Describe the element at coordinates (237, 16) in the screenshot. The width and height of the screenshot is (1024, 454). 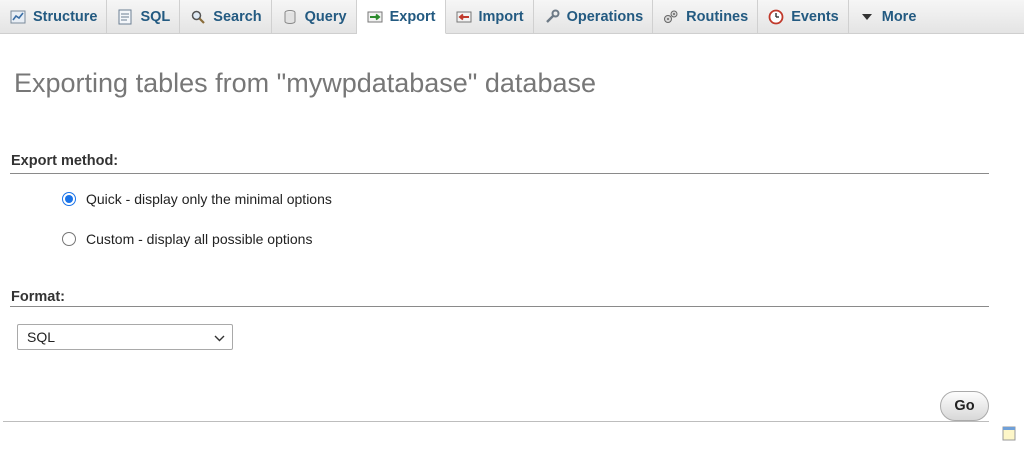
I see `tab-label: Search` at that location.